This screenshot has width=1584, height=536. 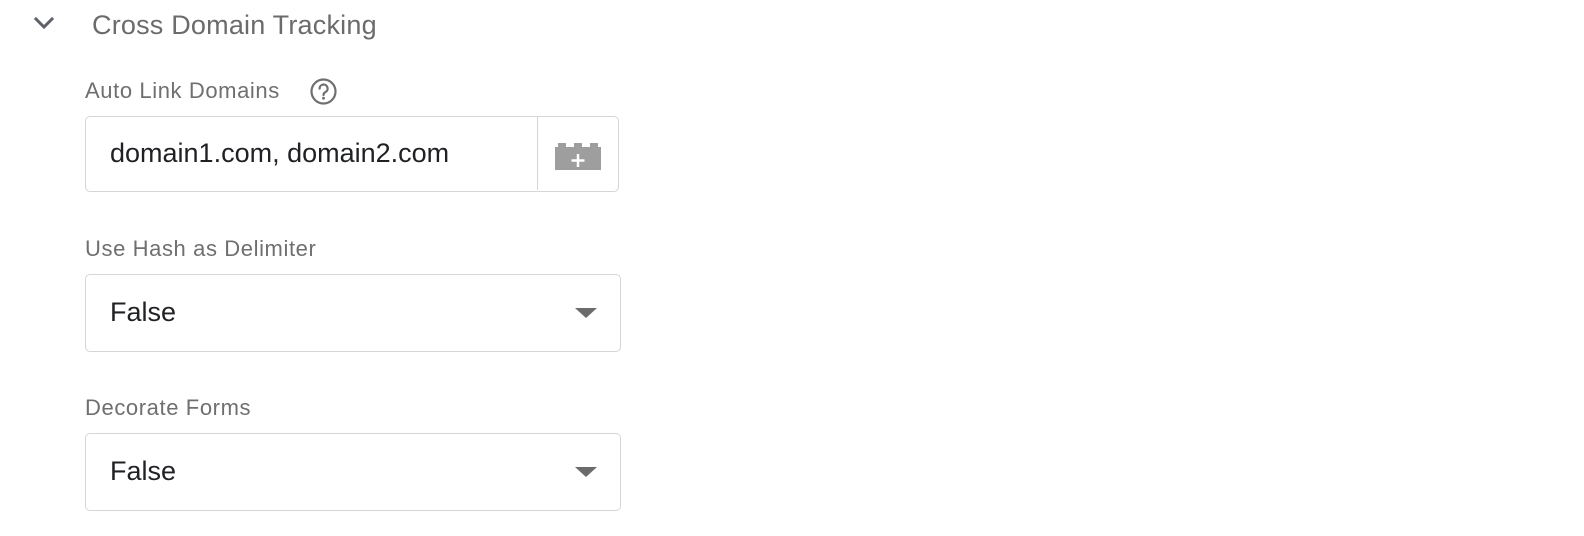 I want to click on decorate-forms-select: False, so click(x=353, y=472).